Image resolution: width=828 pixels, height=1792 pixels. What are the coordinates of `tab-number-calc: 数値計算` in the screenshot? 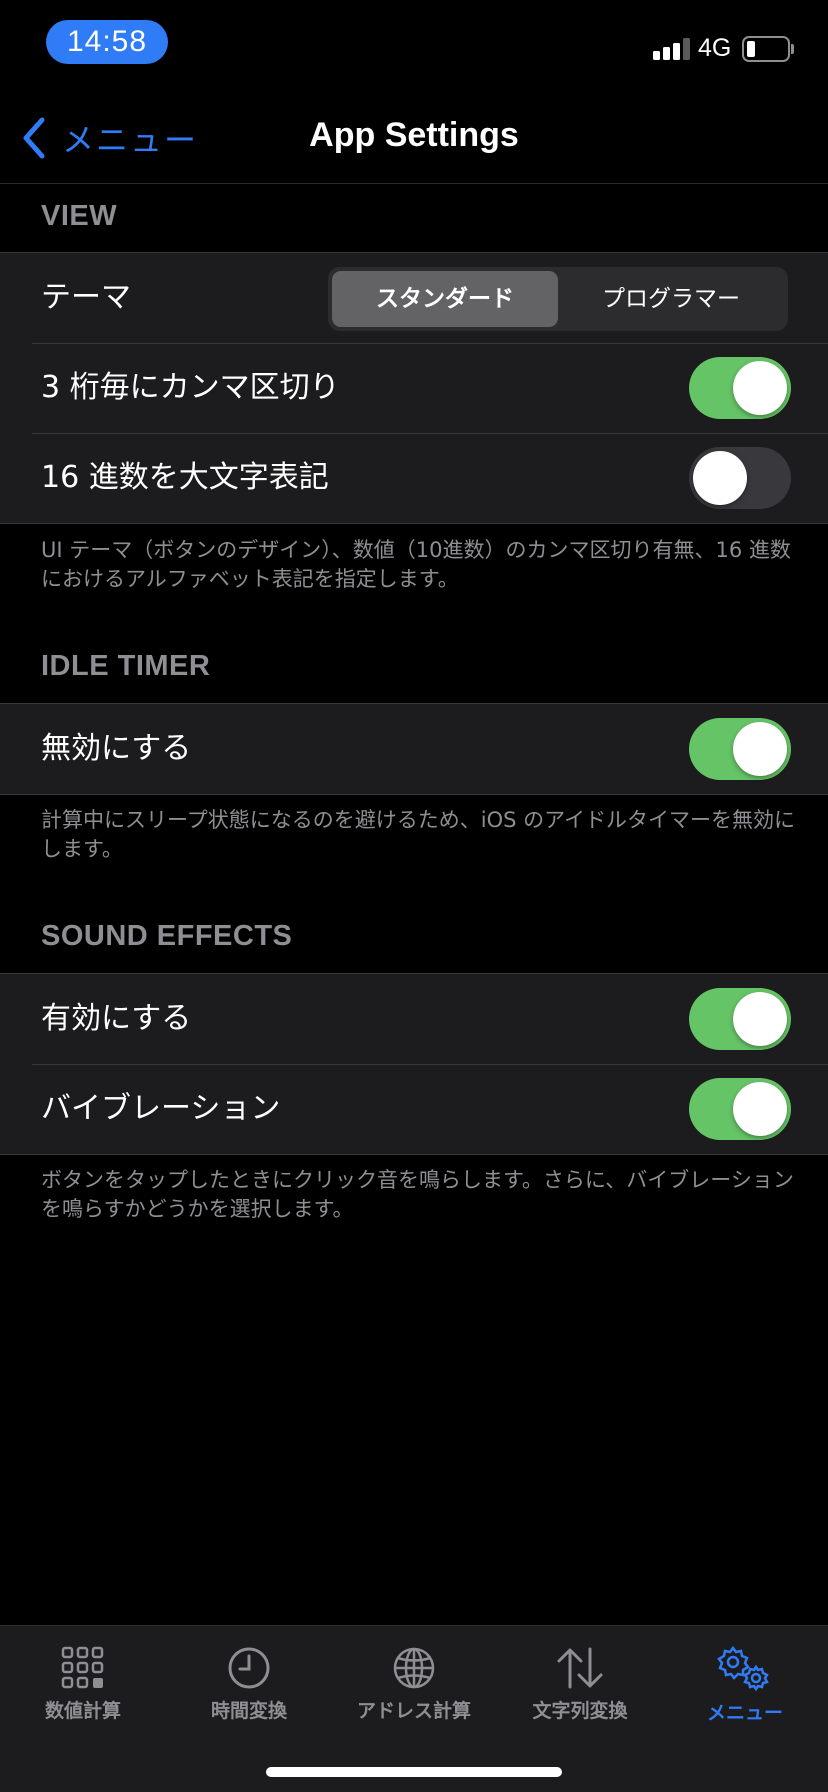 It's located at (83, 1689).